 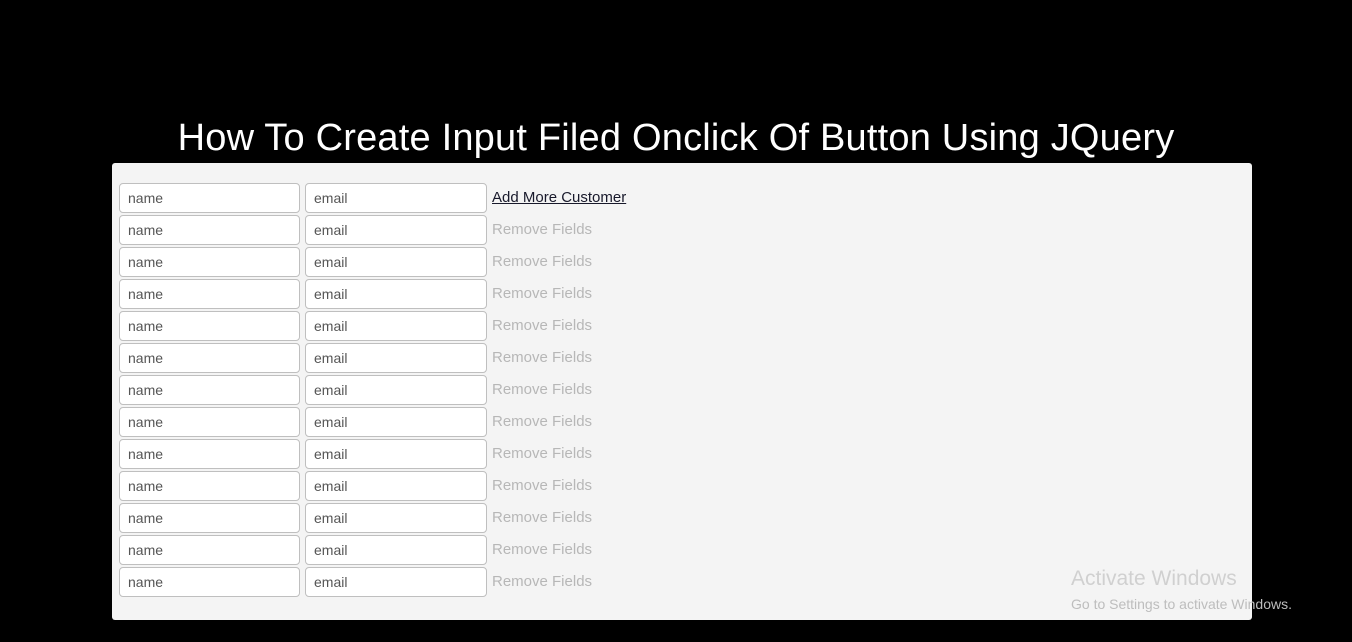 What do you see at coordinates (559, 198) in the screenshot?
I see `add-more-customer-link: Add More Customer` at bounding box center [559, 198].